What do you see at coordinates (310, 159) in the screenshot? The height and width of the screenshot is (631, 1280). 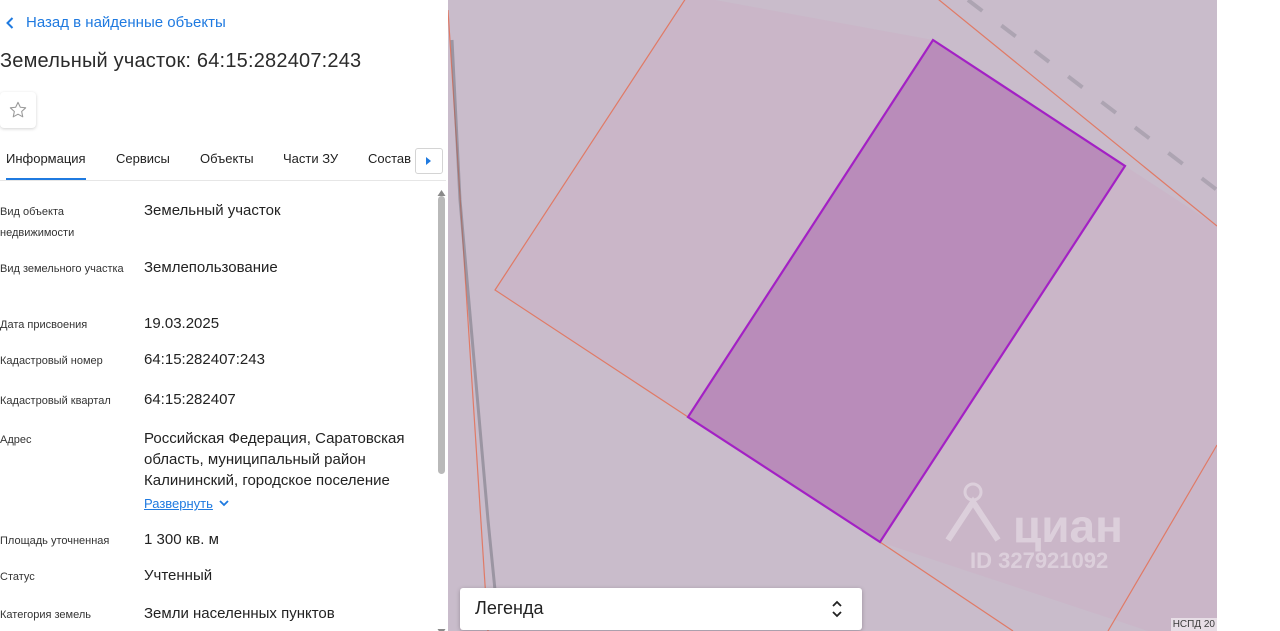 I see `tab-parts: Части ЗУ` at bounding box center [310, 159].